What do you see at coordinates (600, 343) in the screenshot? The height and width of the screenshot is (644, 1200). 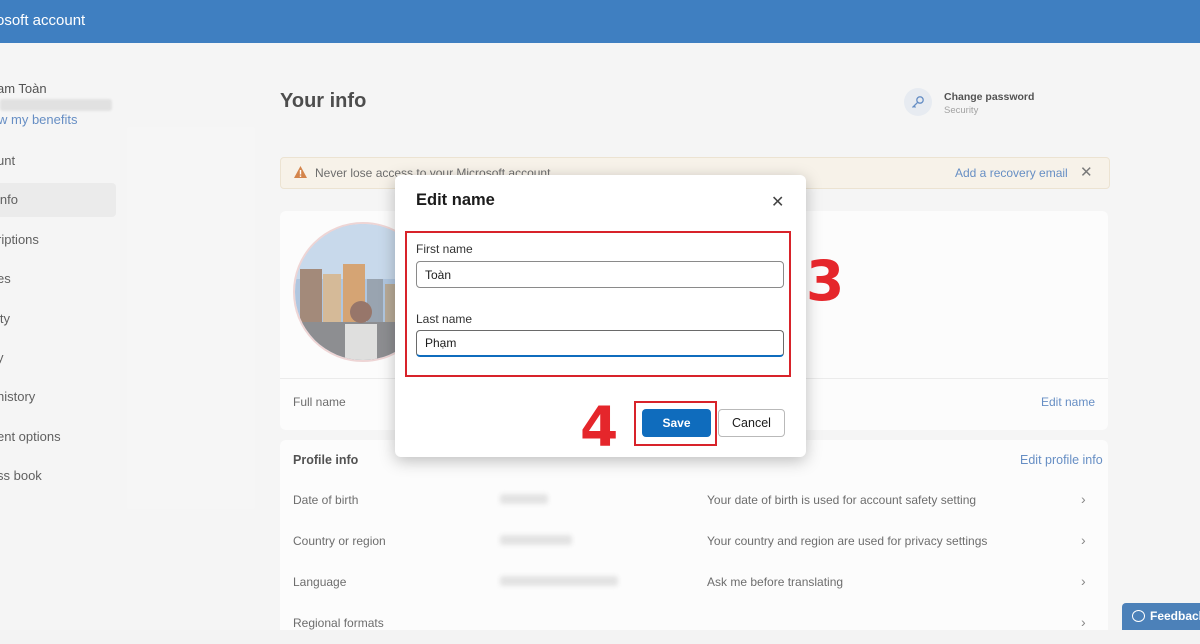 I see `last-name-field` at bounding box center [600, 343].